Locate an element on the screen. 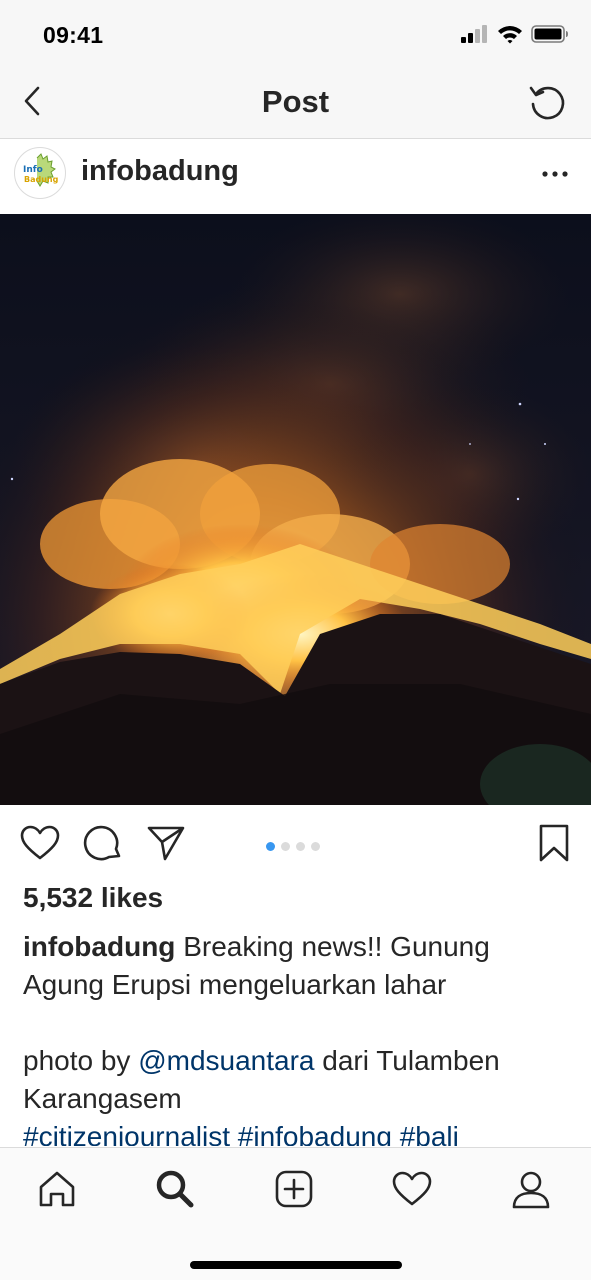 This screenshot has height=1280, width=591. share-button is located at coordinates (166, 845).